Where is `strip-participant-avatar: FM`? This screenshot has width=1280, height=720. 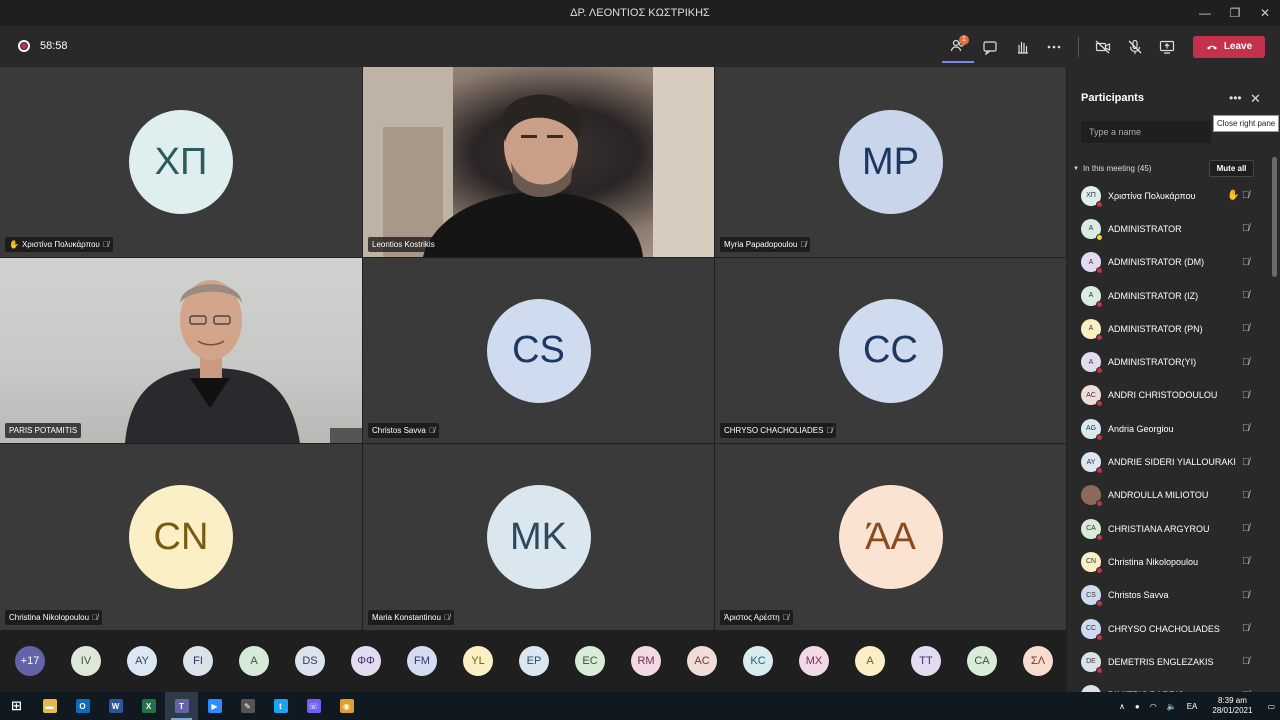
strip-participant-avatar: FM is located at coordinates (422, 661).